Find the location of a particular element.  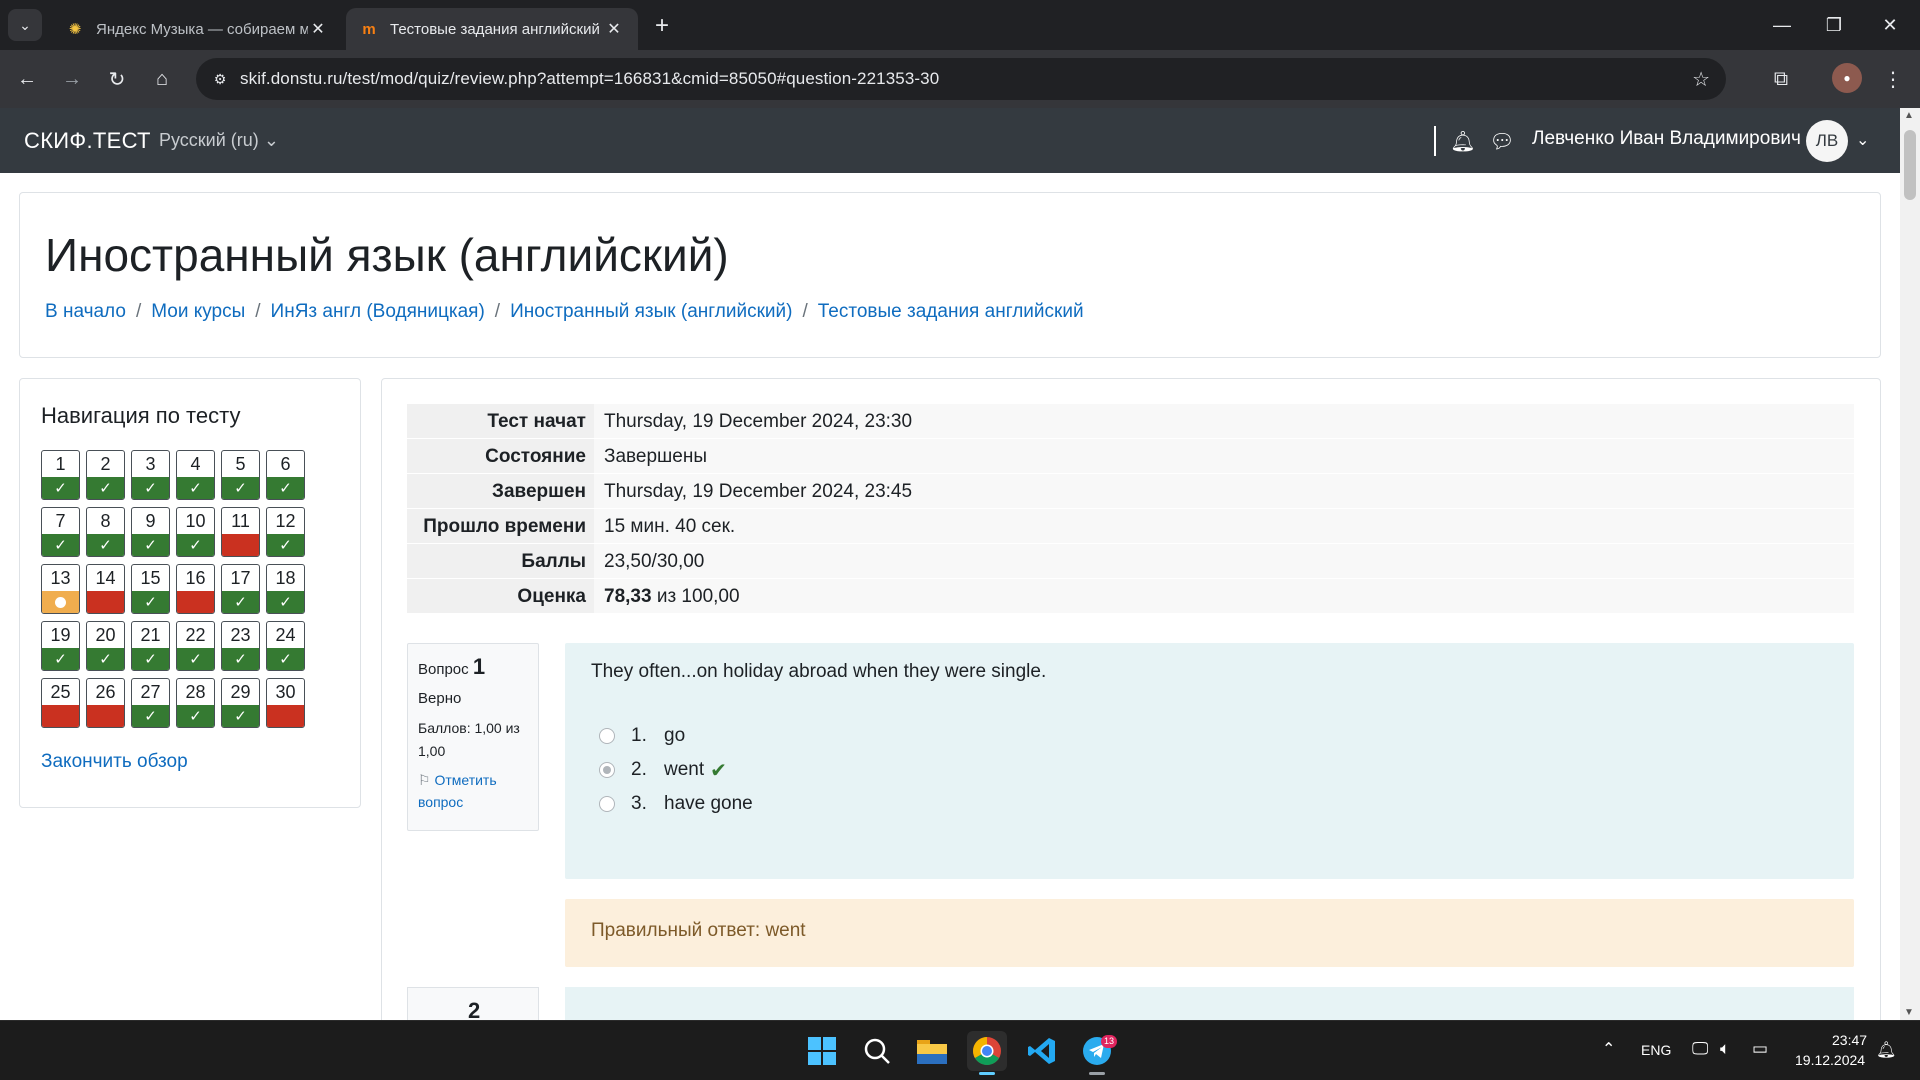

question-nav-button: 8 ✓ is located at coordinates (105, 532).